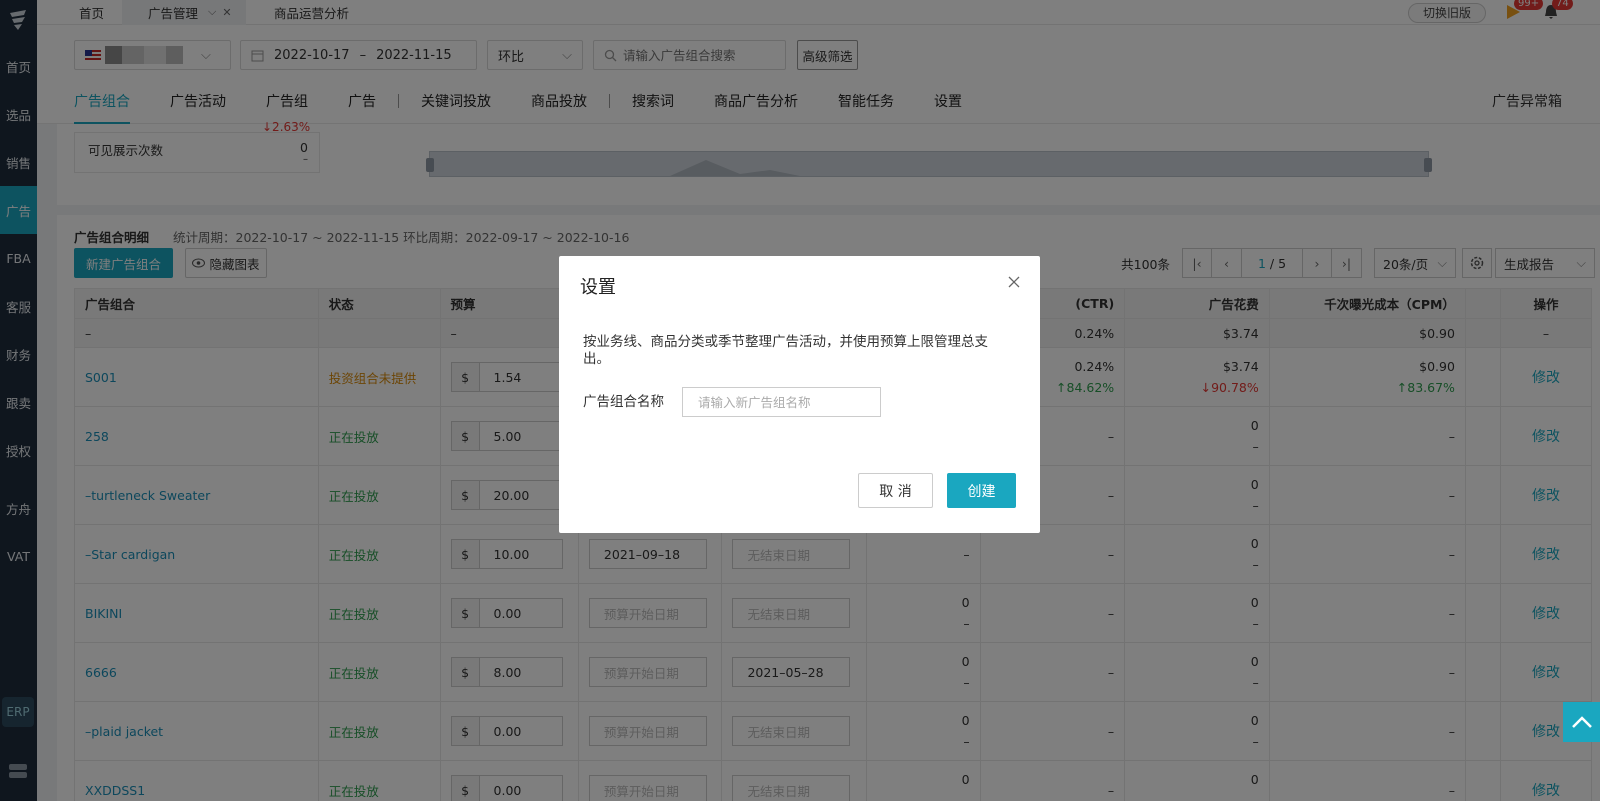 Image resolution: width=1600 pixels, height=801 pixels. Describe the element at coordinates (1014, 282) in the screenshot. I see `close-icon` at that location.